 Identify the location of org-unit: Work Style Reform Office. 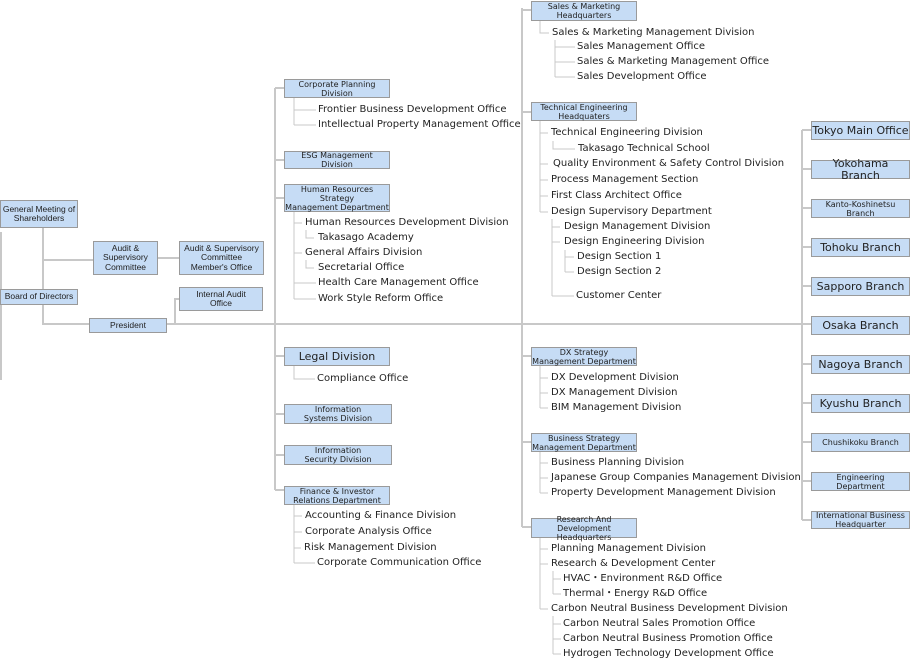
(381, 298).